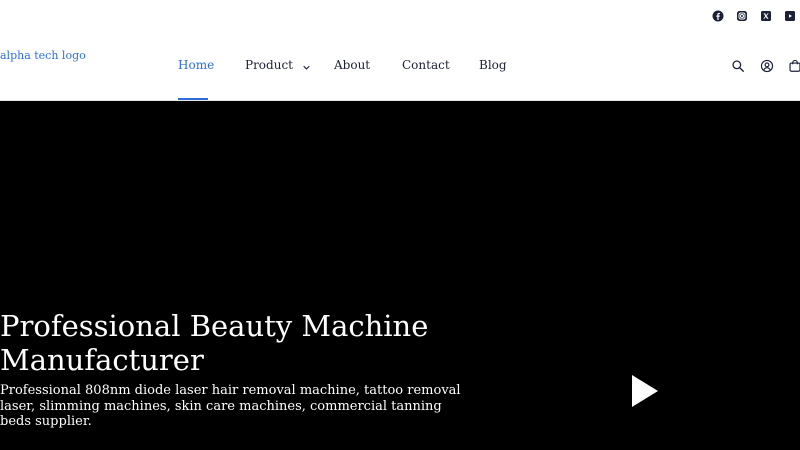 The width and height of the screenshot is (800, 450). I want to click on chevron-down-icon, so click(306, 66).